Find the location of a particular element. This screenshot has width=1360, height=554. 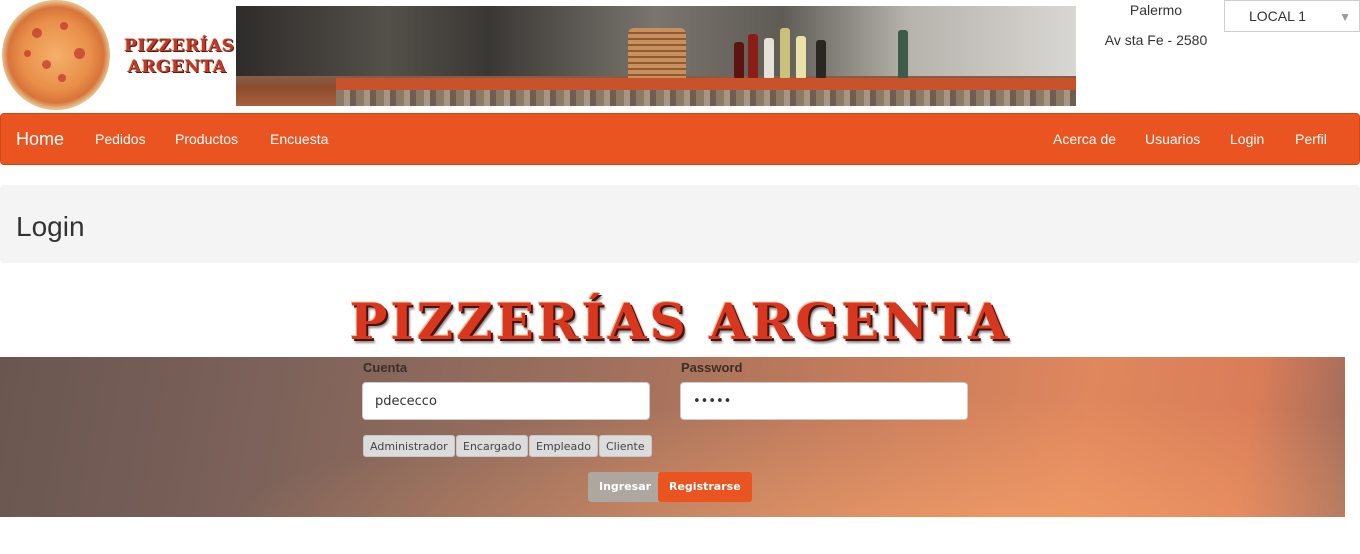

nav-item-perfil: Perfil is located at coordinates (1311, 139).